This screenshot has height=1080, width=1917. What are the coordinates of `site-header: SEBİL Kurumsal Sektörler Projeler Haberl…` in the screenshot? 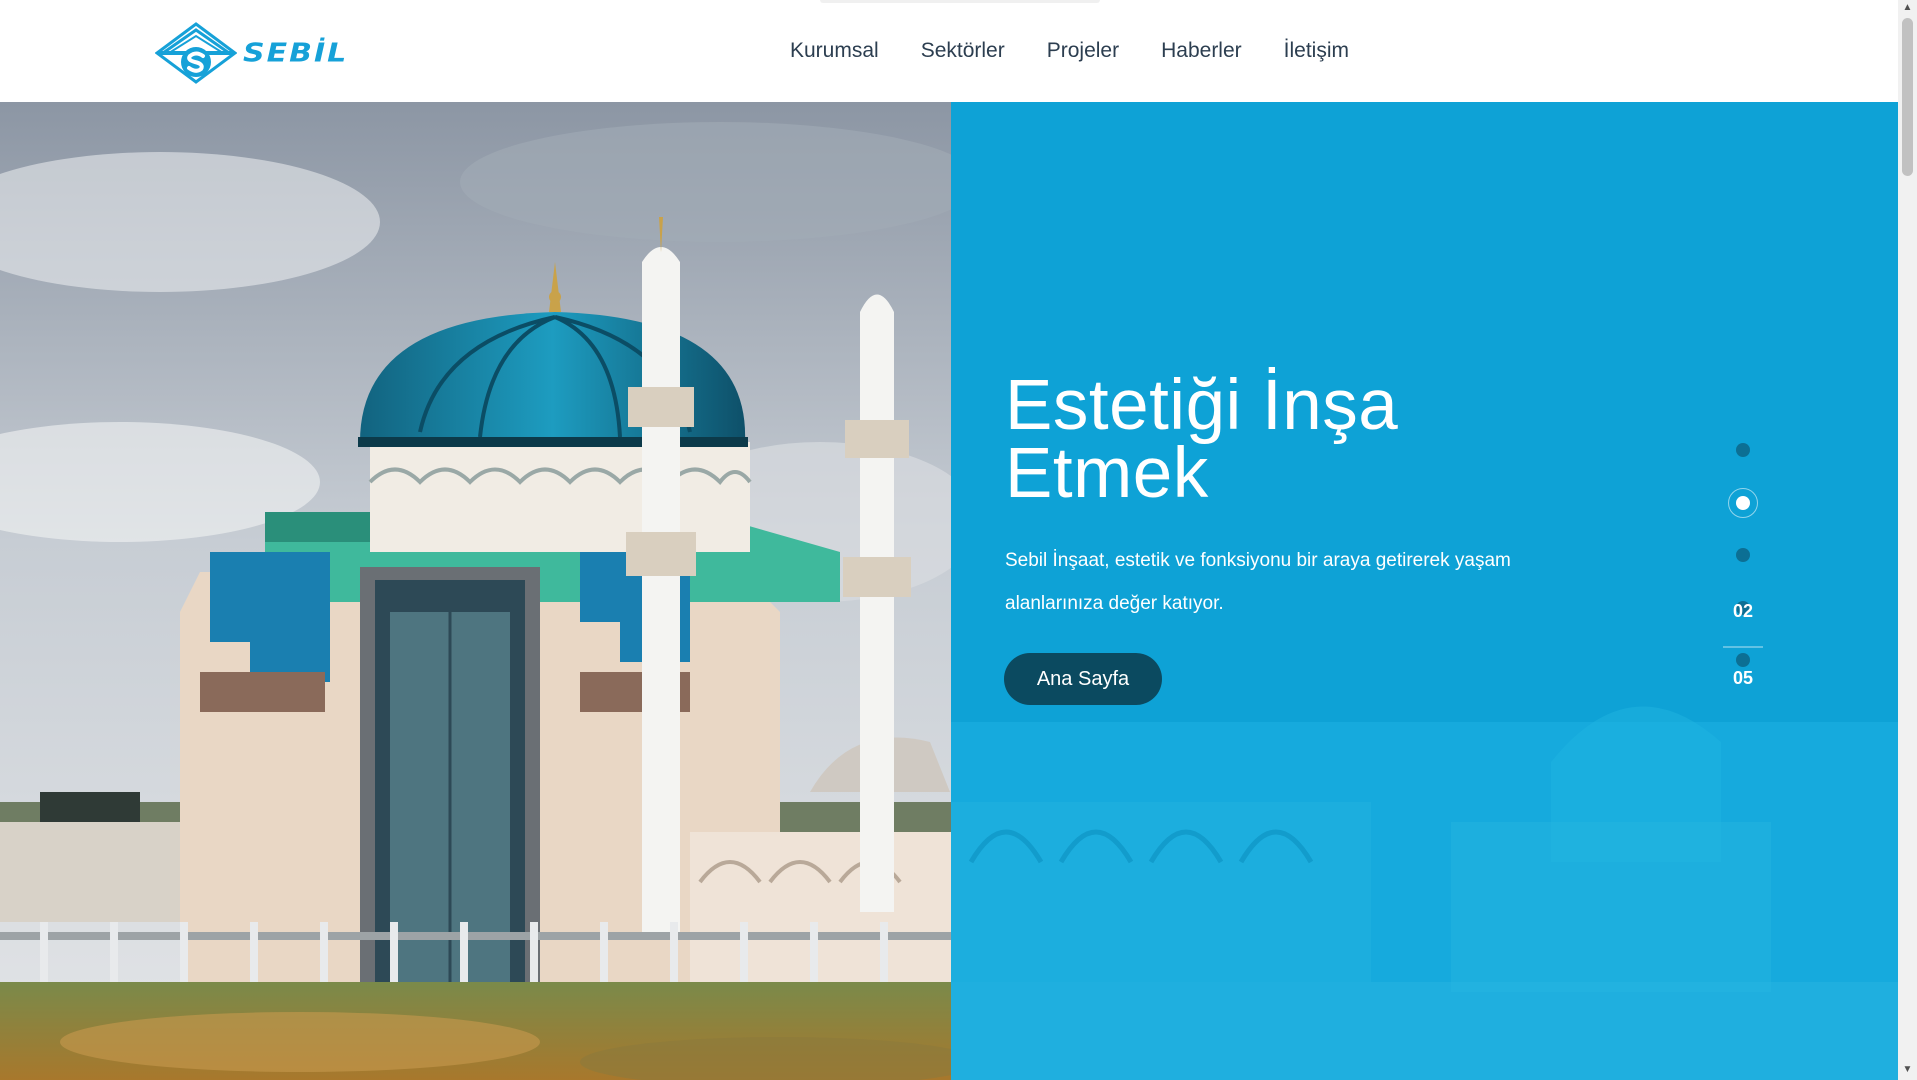 It's located at (949, 51).